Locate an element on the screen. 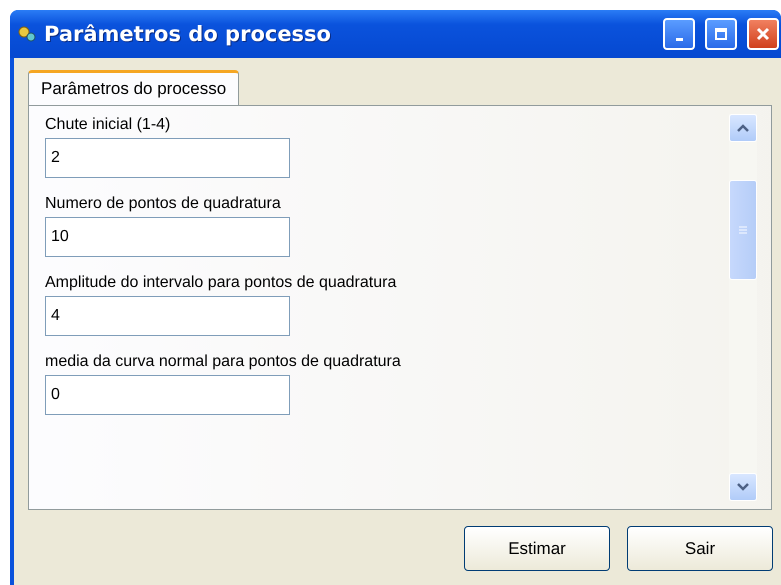 Image resolution: width=781 pixels, height=585 pixels. action-button: Estimar is located at coordinates (537, 548).